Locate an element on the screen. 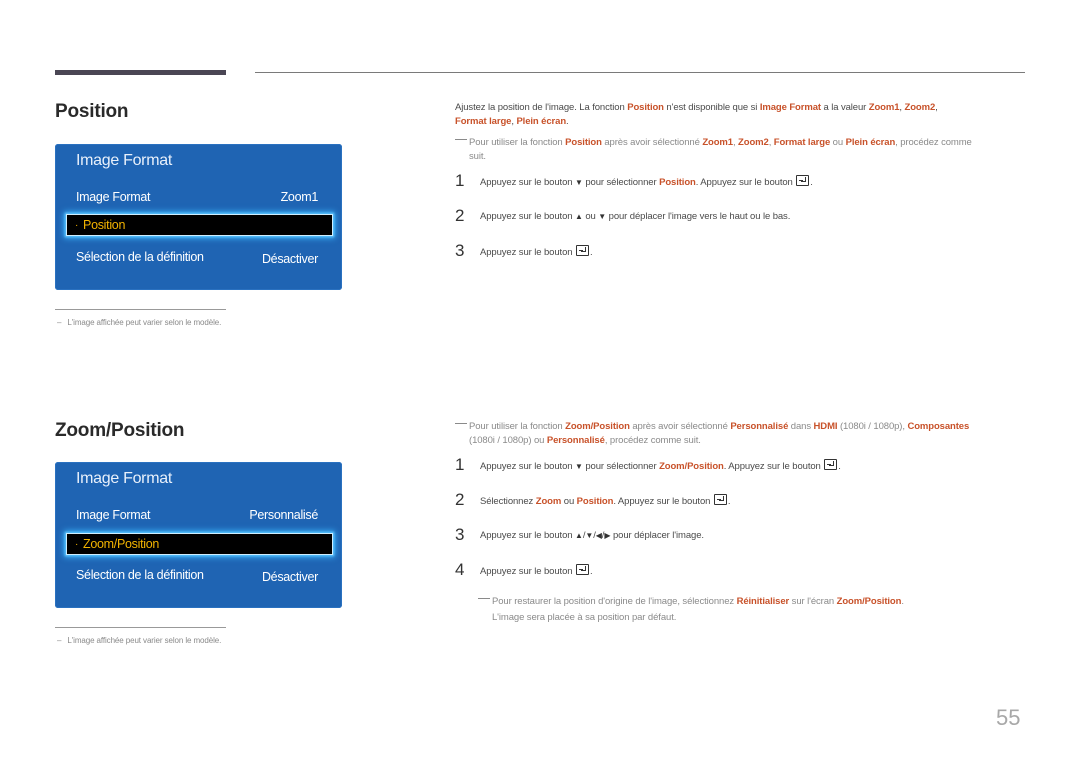 The height and width of the screenshot is (763, 1080). osd-row-value: Zoom1 is located at coordinates (299, 197).